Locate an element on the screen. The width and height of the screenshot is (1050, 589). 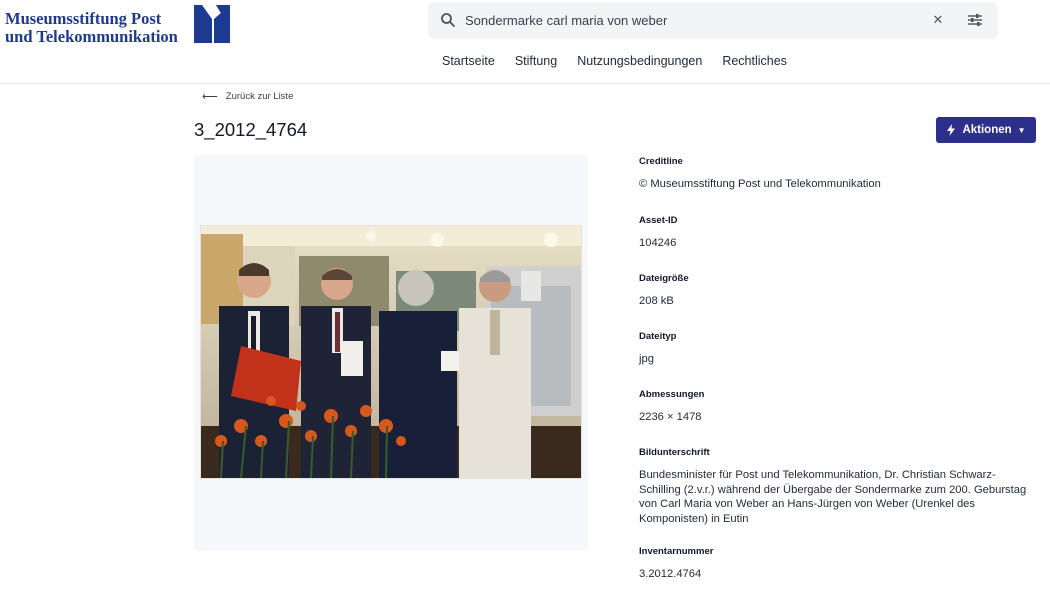
meta-label-creditline: Creditline is located at coordinates (661, 161).